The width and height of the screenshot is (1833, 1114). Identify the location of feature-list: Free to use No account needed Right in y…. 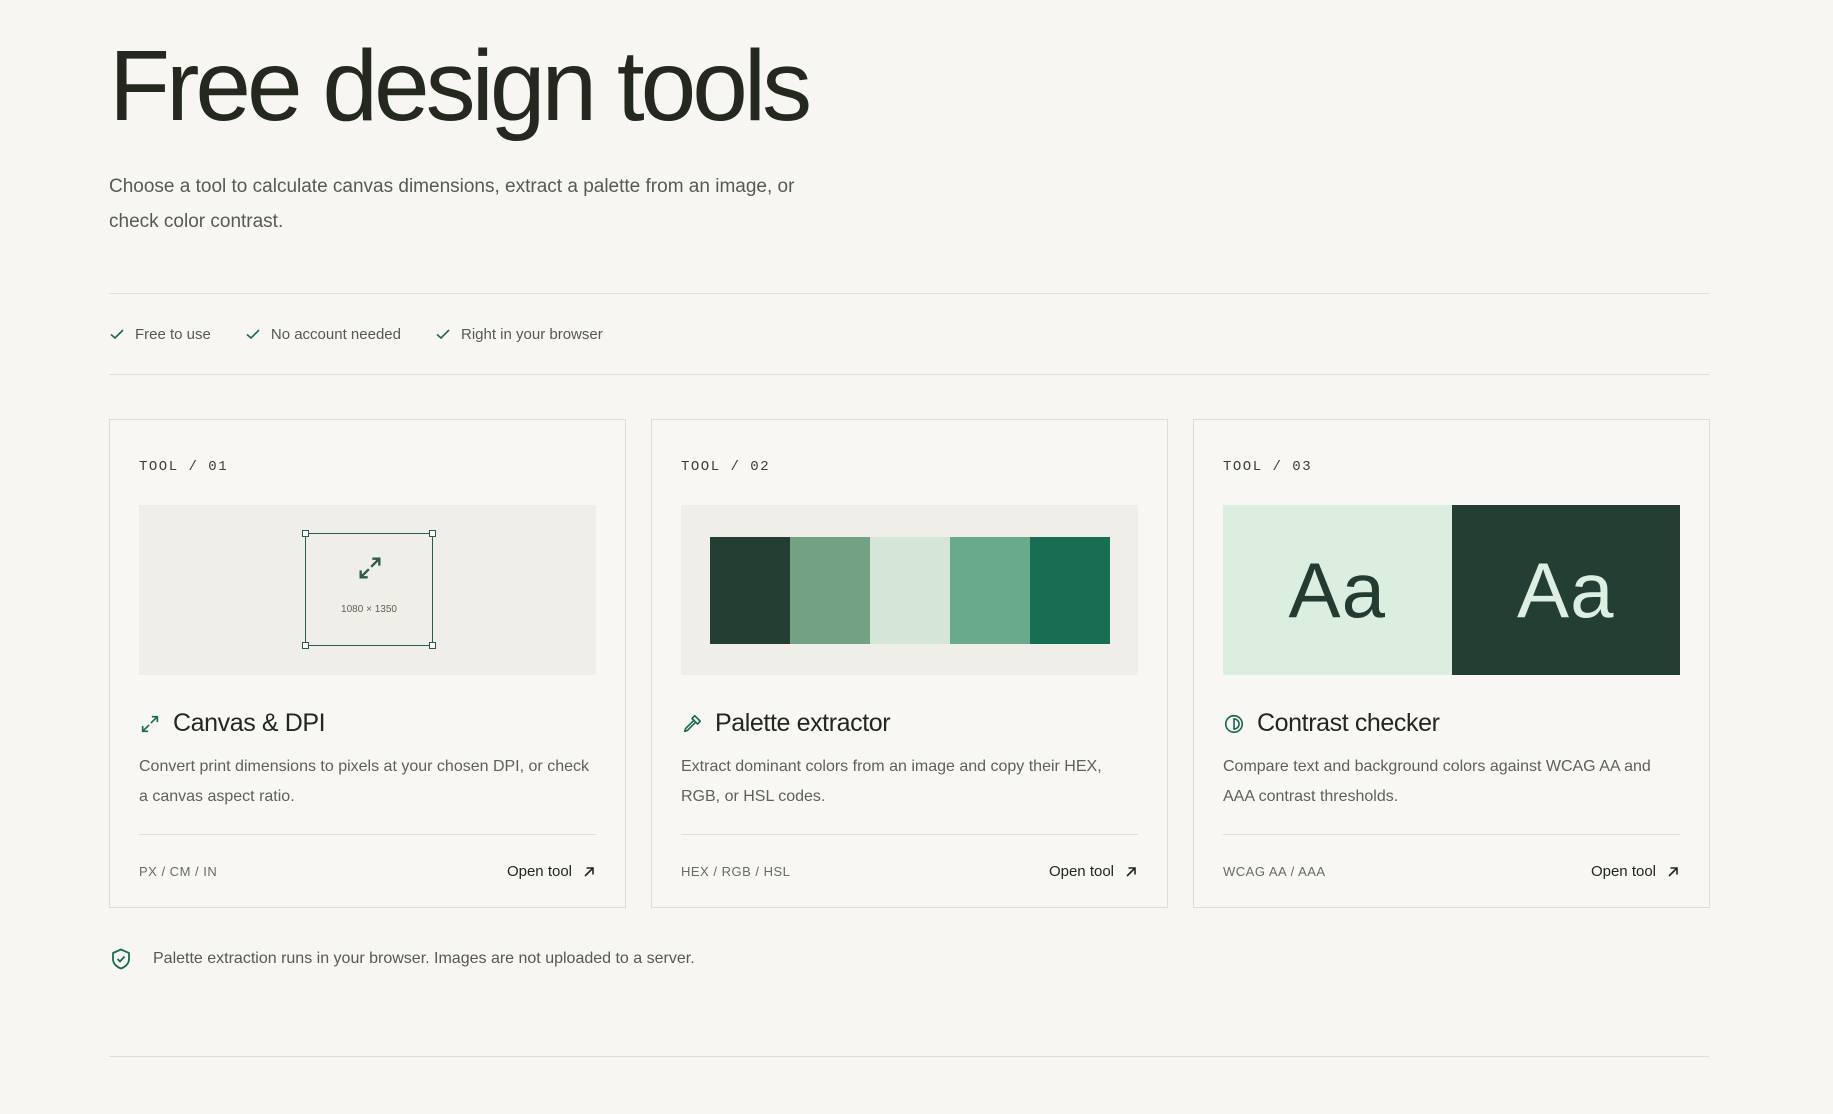
(909, 334).